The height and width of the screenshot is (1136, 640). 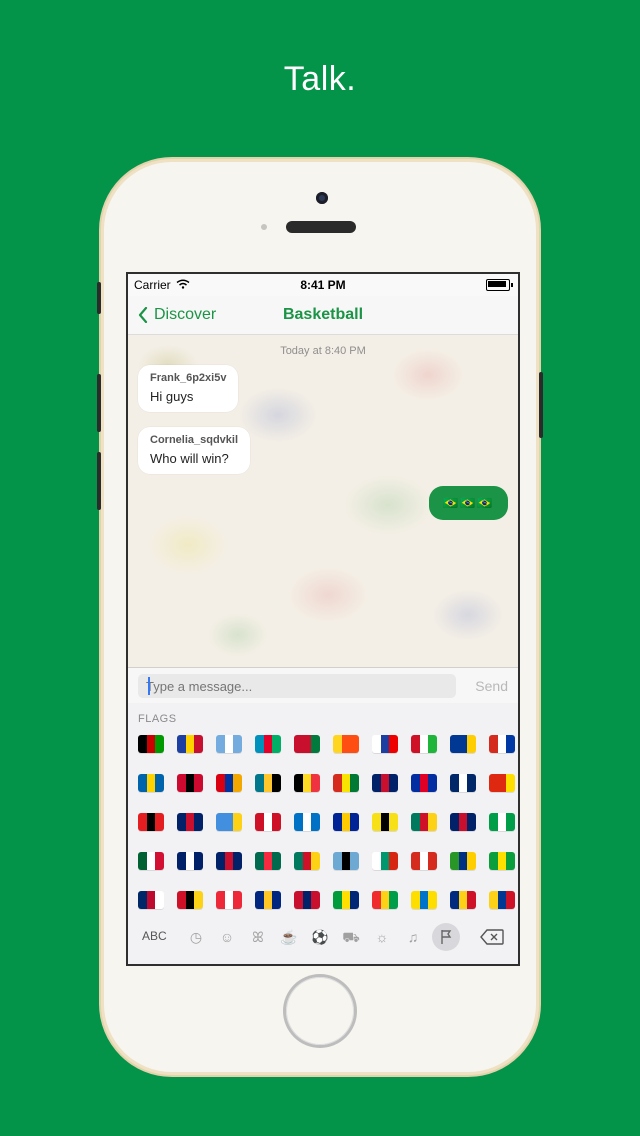 I want to click on message-sender: Frank_6p2xi5v, so click(x=188, y=378).